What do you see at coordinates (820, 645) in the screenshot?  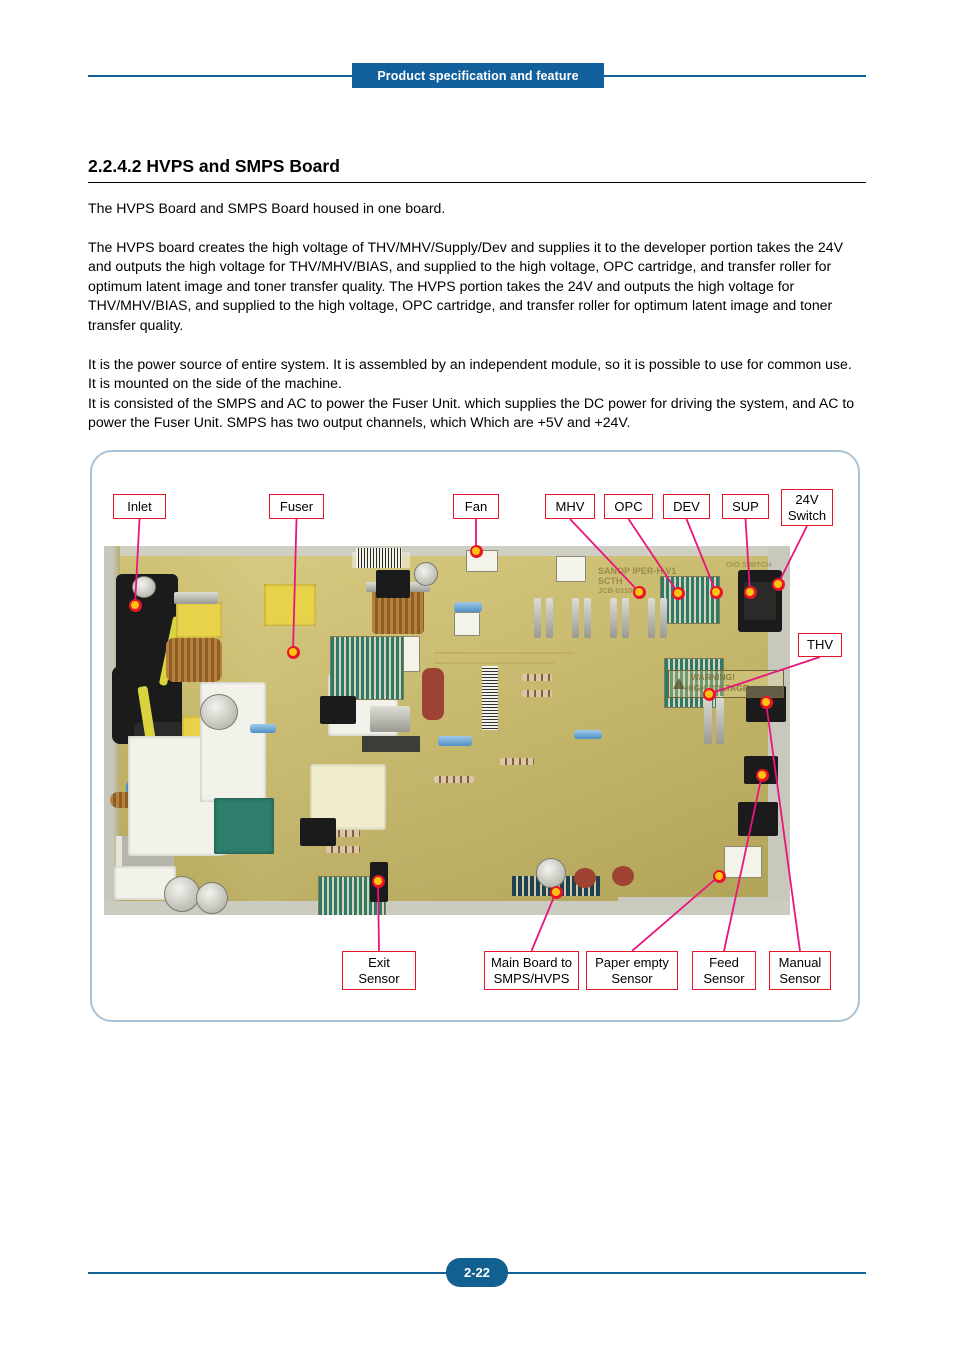 I see `callout-thv: THV` at bounding box center [820, 645].